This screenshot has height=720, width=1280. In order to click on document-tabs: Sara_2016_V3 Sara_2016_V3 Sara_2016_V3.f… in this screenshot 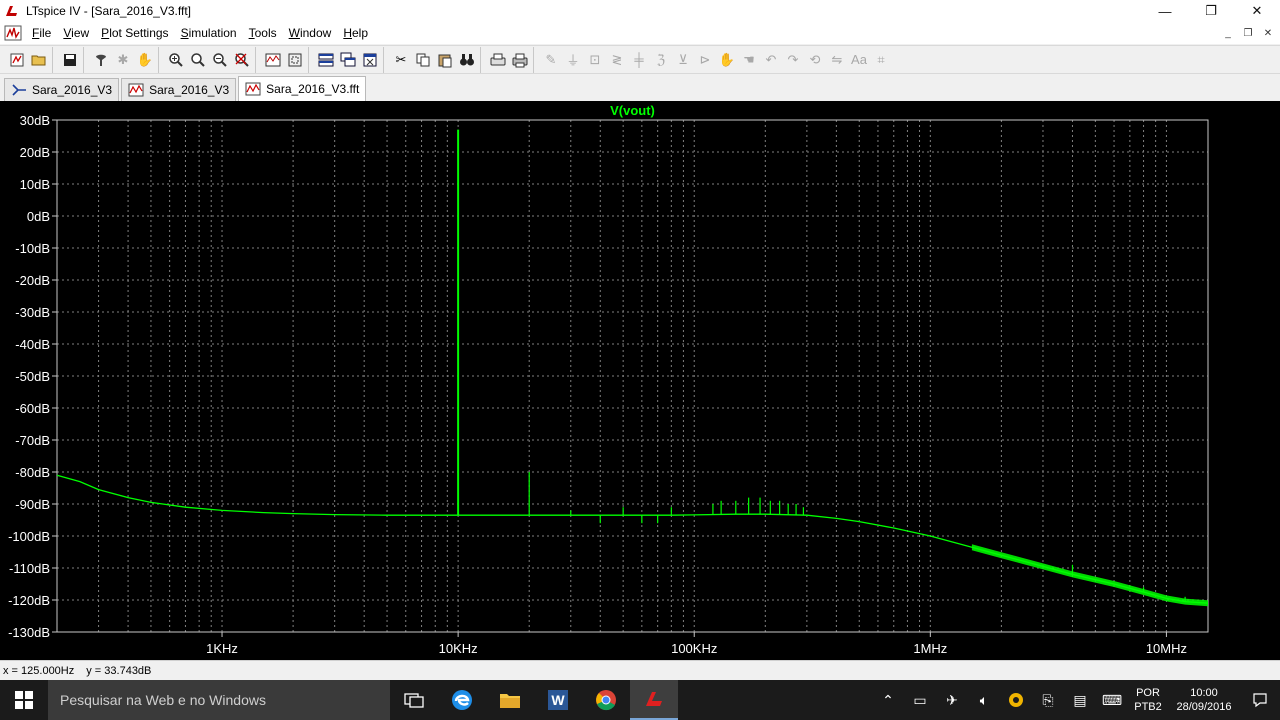, I will do `click(640, 88)`.